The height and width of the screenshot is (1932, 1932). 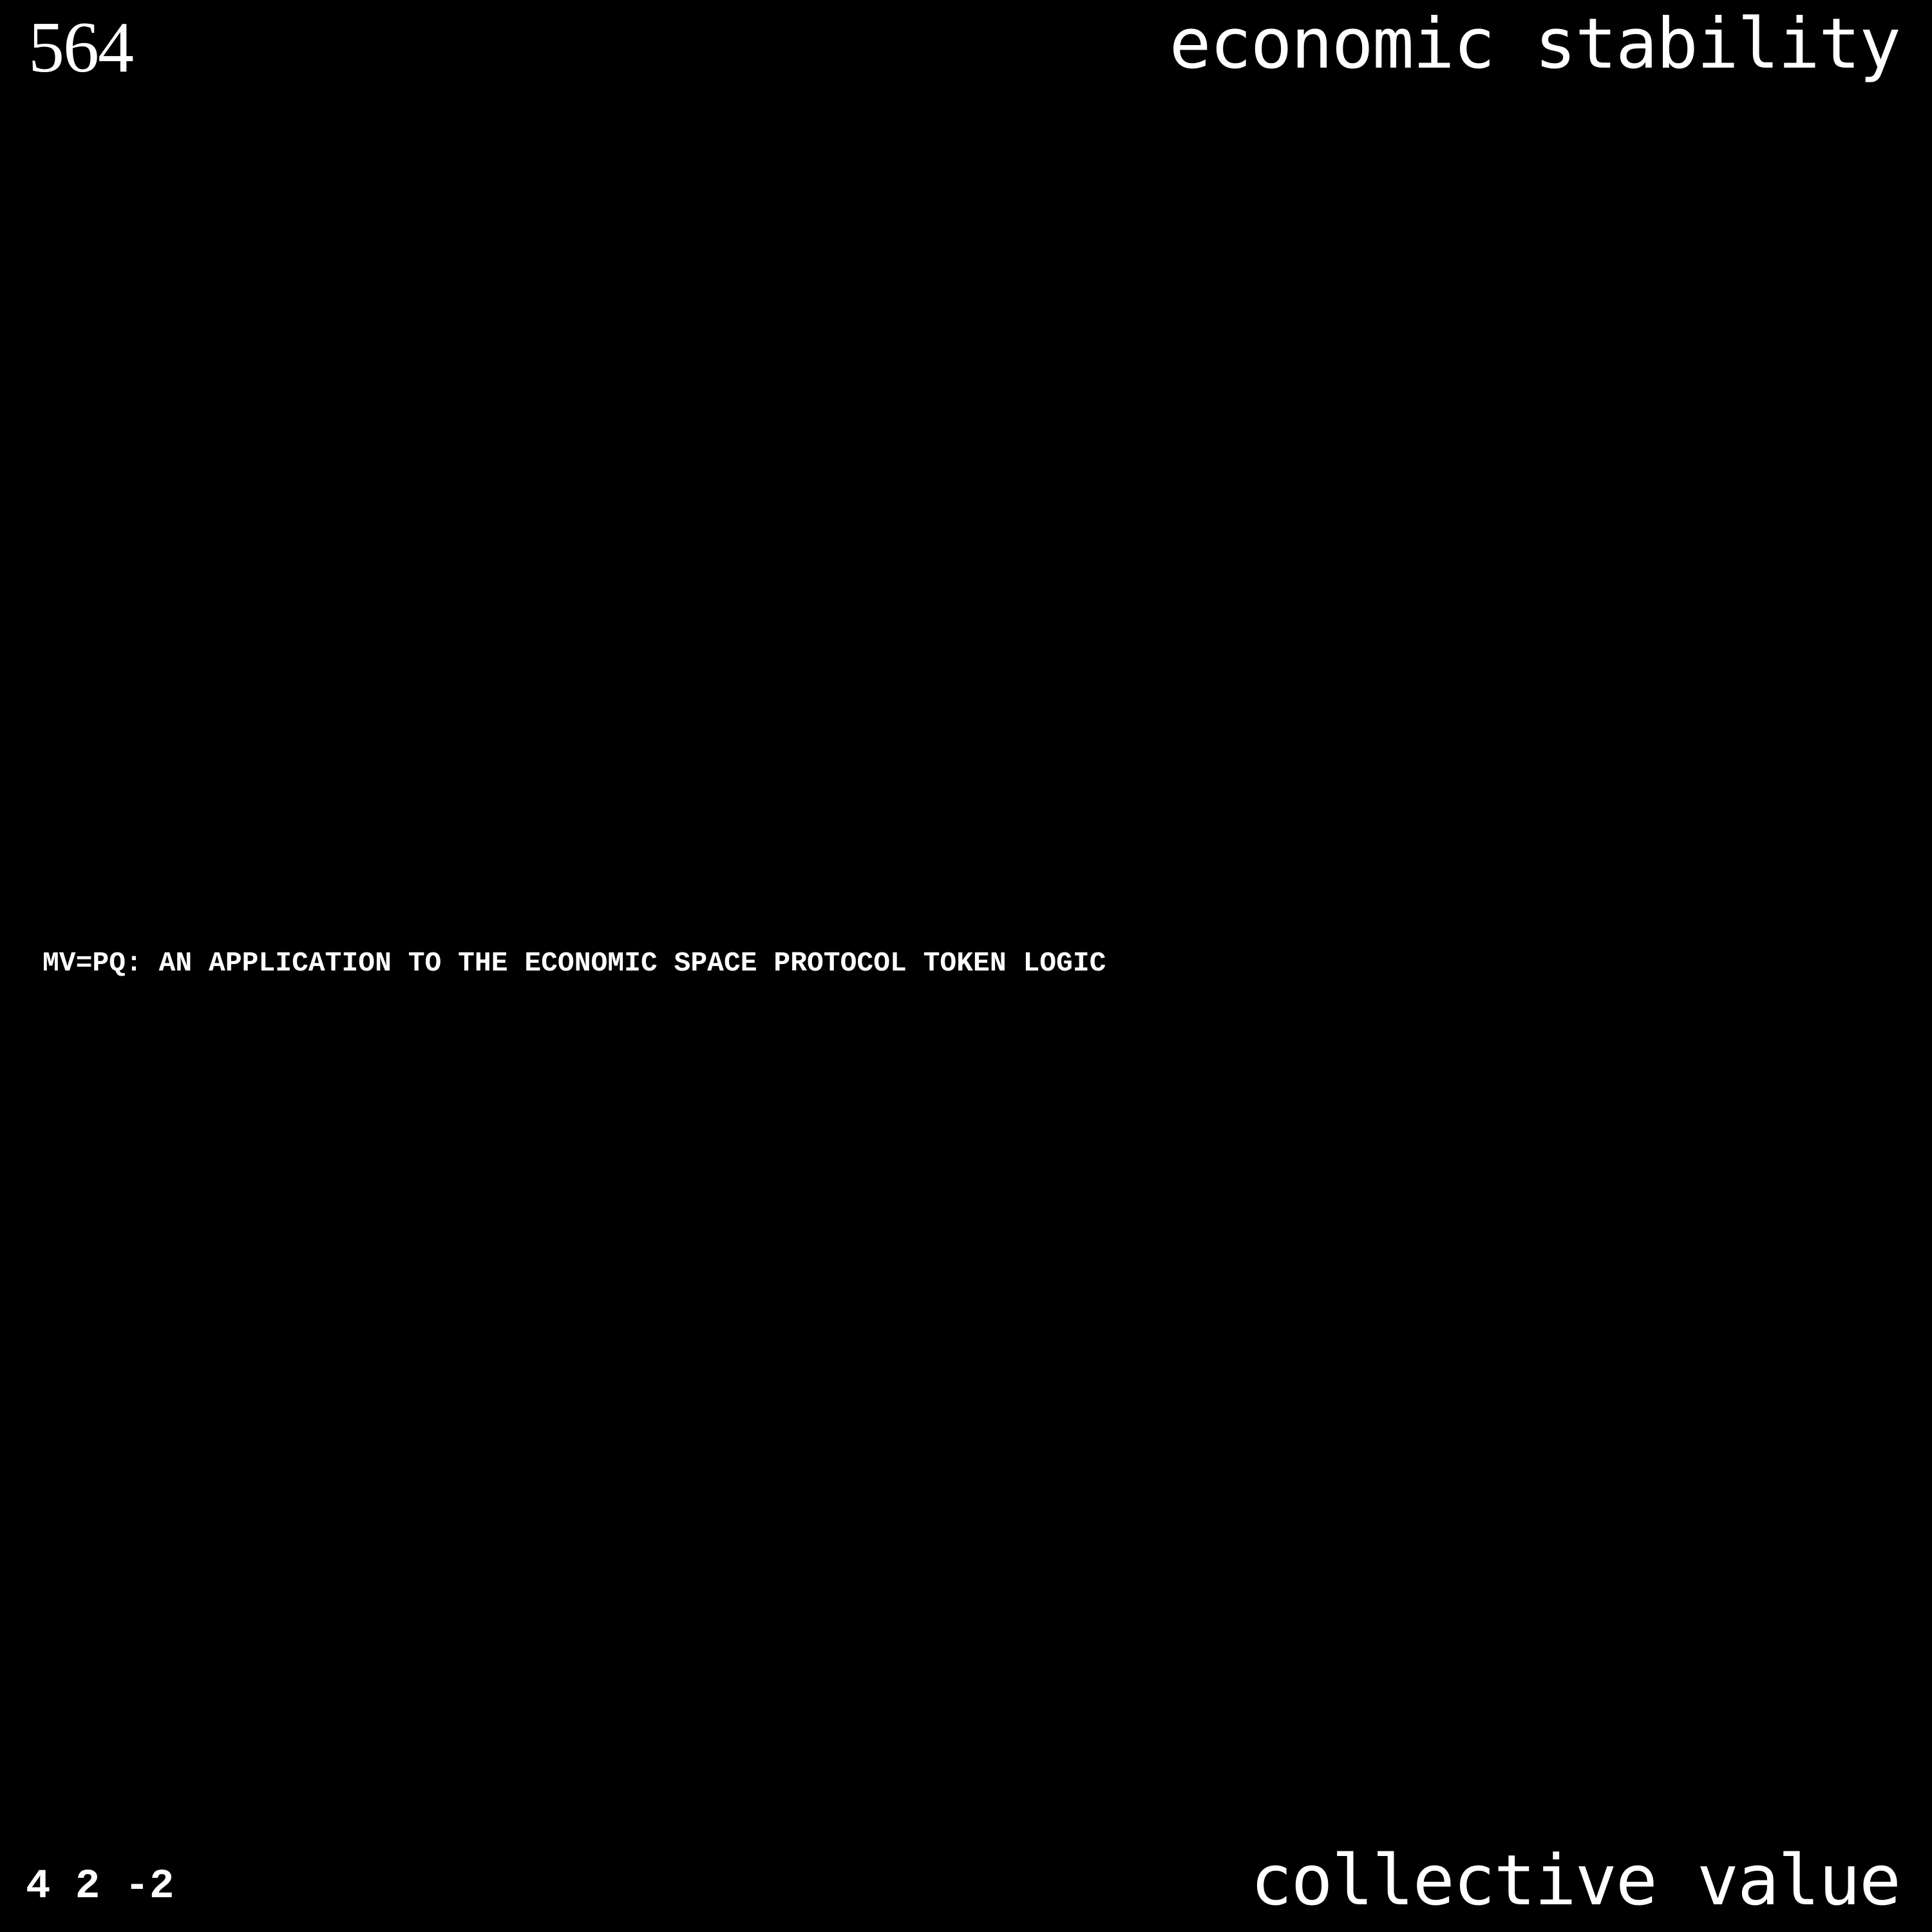 What do you see at coordinates (100, 1887) in the screenshot?
I see `bottom-left-numbers: 4 2 -2` at bounding box center [100, 1887].